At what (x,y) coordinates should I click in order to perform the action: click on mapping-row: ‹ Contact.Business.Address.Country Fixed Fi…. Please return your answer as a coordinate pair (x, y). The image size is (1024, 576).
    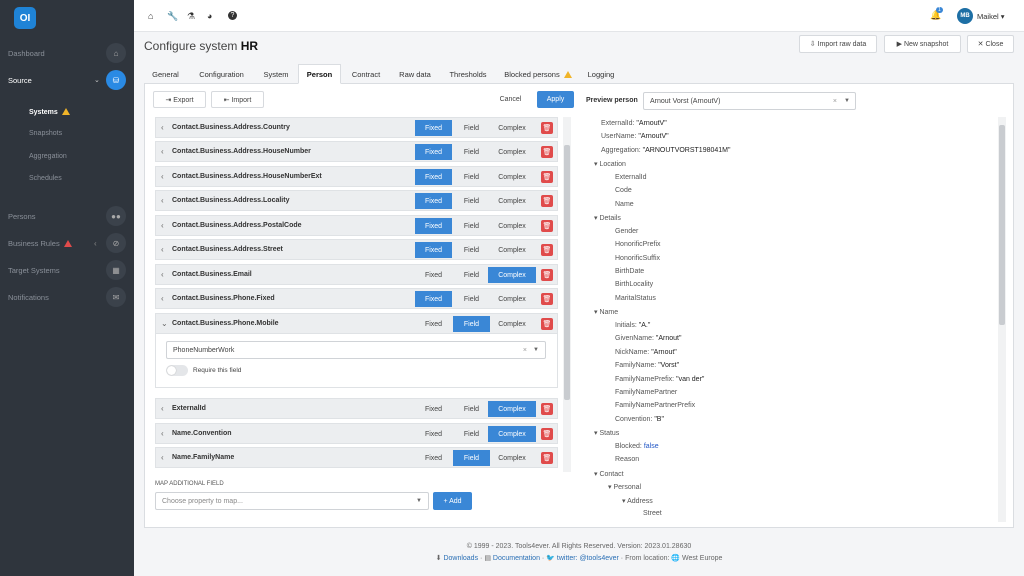
    Looking at the image, I should click on (356, 127).